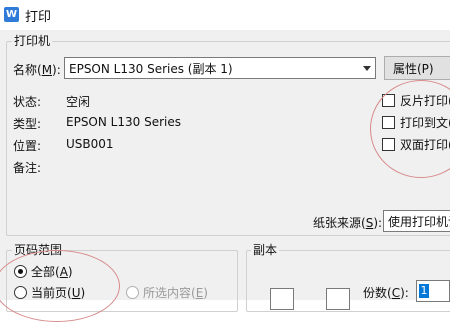  Describe the element at coordinates (27, 146) in the screenshot. I see `location-label: 位置:` at that location.